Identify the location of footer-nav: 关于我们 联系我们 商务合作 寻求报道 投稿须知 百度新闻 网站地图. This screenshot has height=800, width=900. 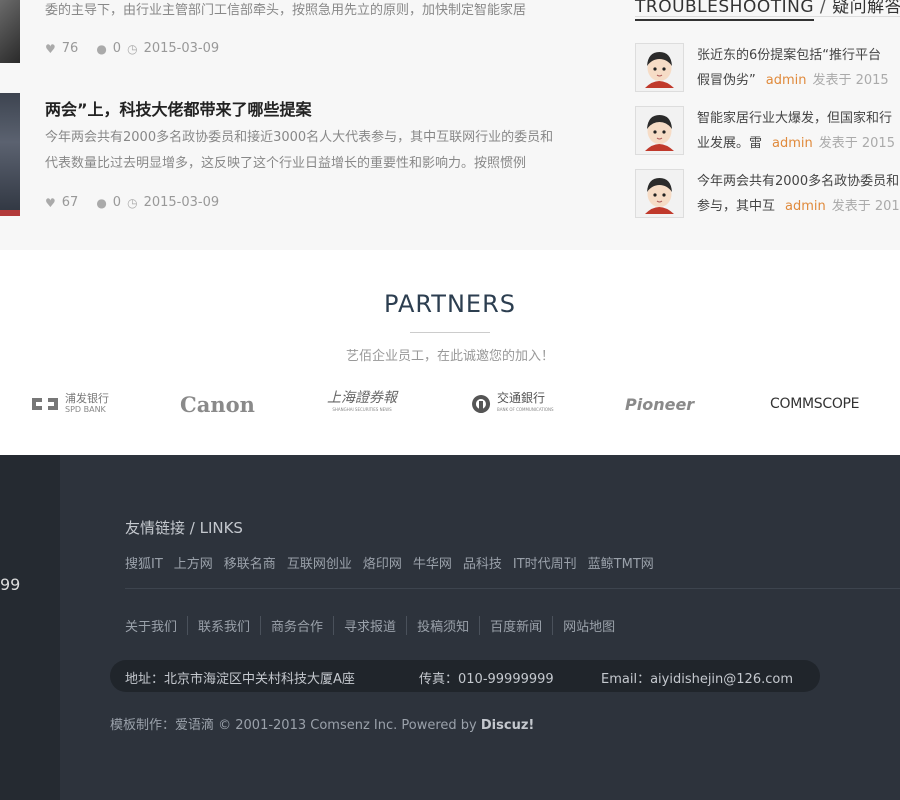
(375, 625).